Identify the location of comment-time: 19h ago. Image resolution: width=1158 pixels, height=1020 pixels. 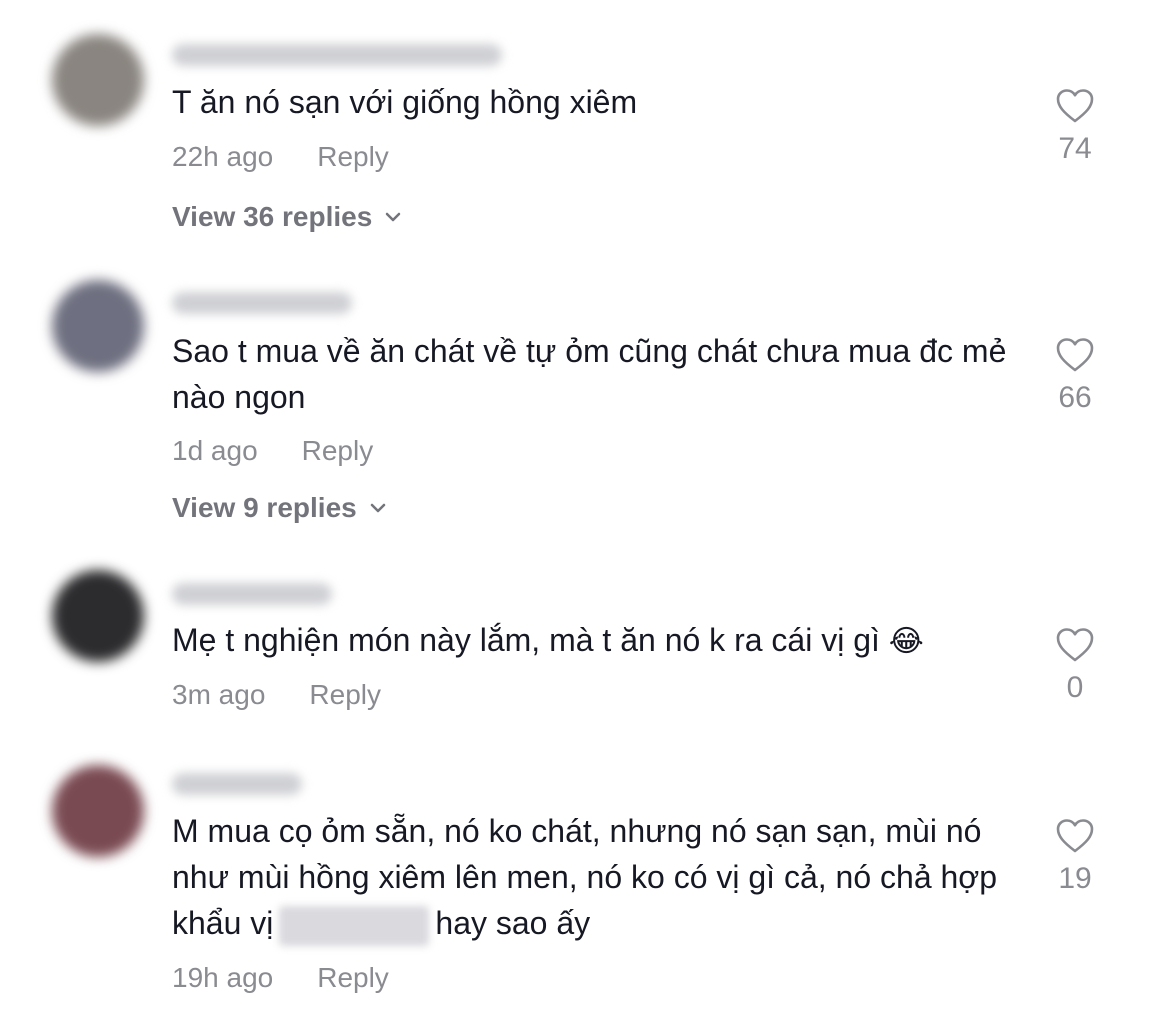
(223, 977).